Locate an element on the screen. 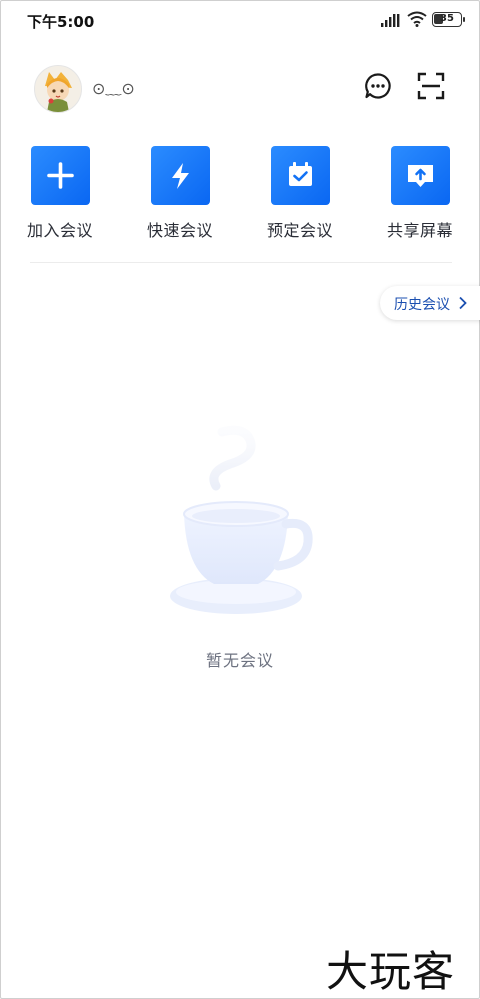  join-meeting-button: 加入会议 is located at coordinates (60, 193).